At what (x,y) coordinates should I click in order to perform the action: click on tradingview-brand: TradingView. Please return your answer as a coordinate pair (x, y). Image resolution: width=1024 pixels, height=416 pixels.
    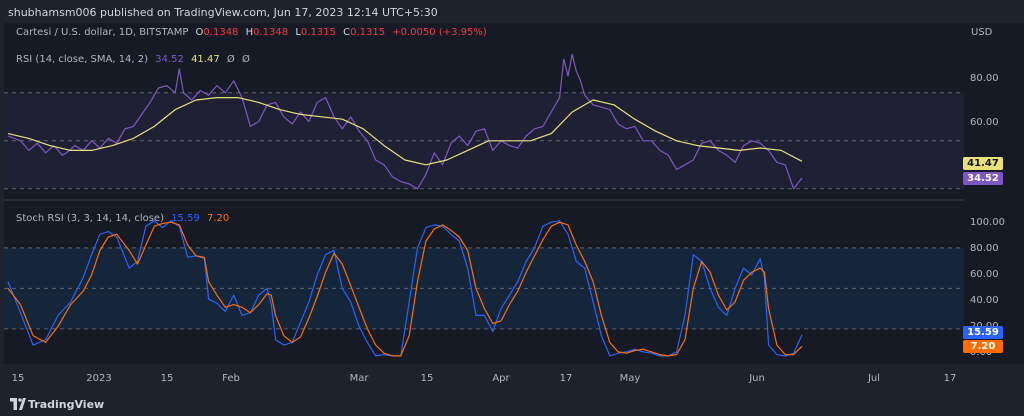
    Looking at the image, I should click on (66, 404).